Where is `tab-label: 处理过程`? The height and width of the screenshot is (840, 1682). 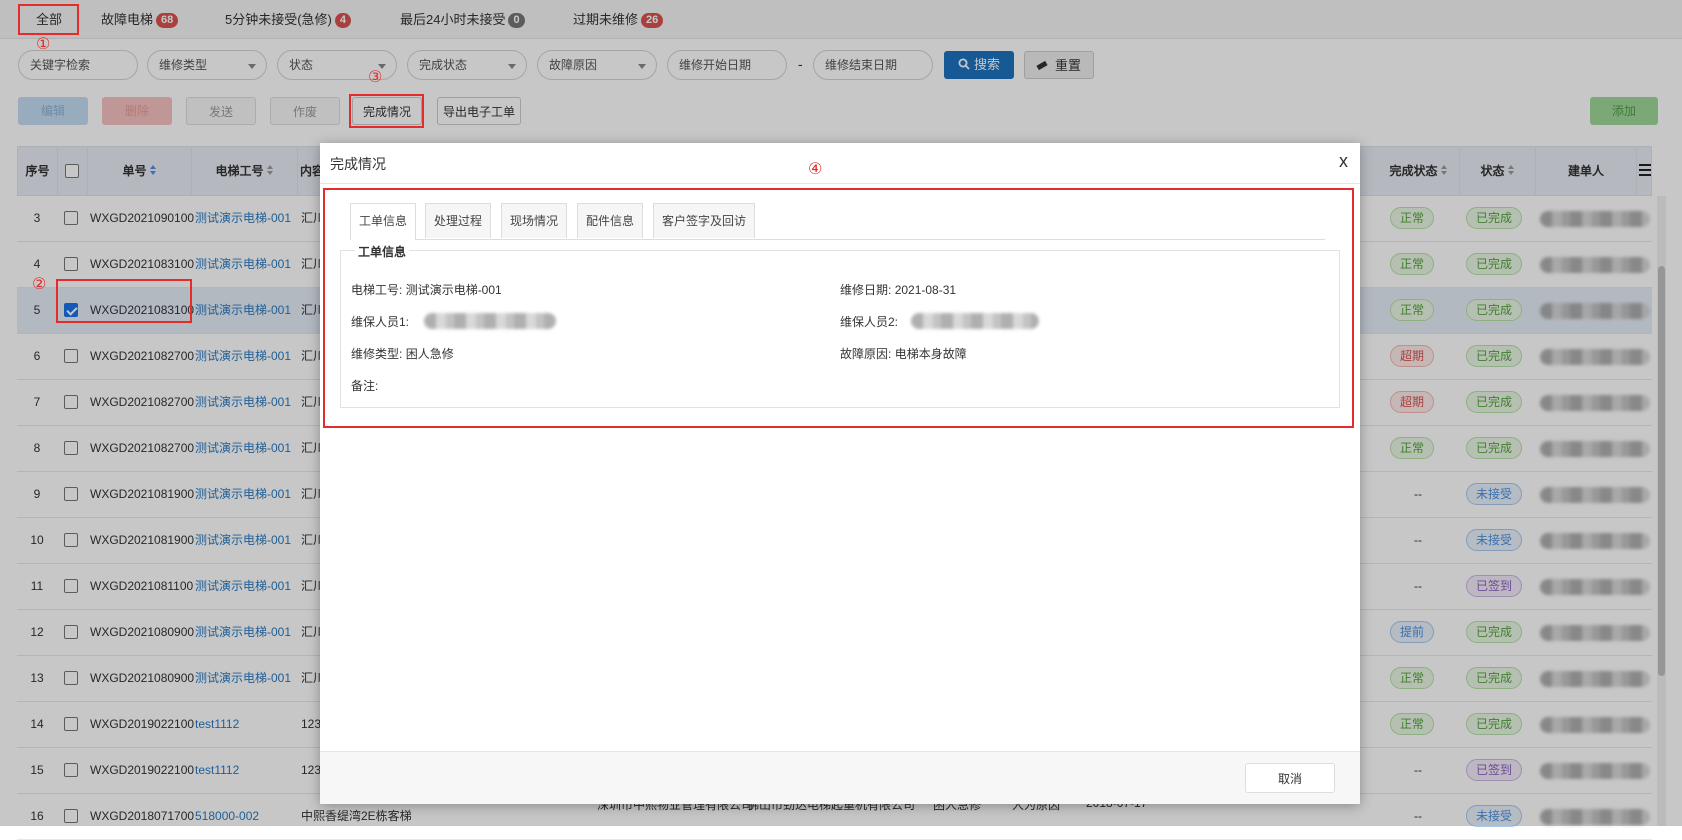 tab-label: 处理过程 is located at coordinates (457, 221).